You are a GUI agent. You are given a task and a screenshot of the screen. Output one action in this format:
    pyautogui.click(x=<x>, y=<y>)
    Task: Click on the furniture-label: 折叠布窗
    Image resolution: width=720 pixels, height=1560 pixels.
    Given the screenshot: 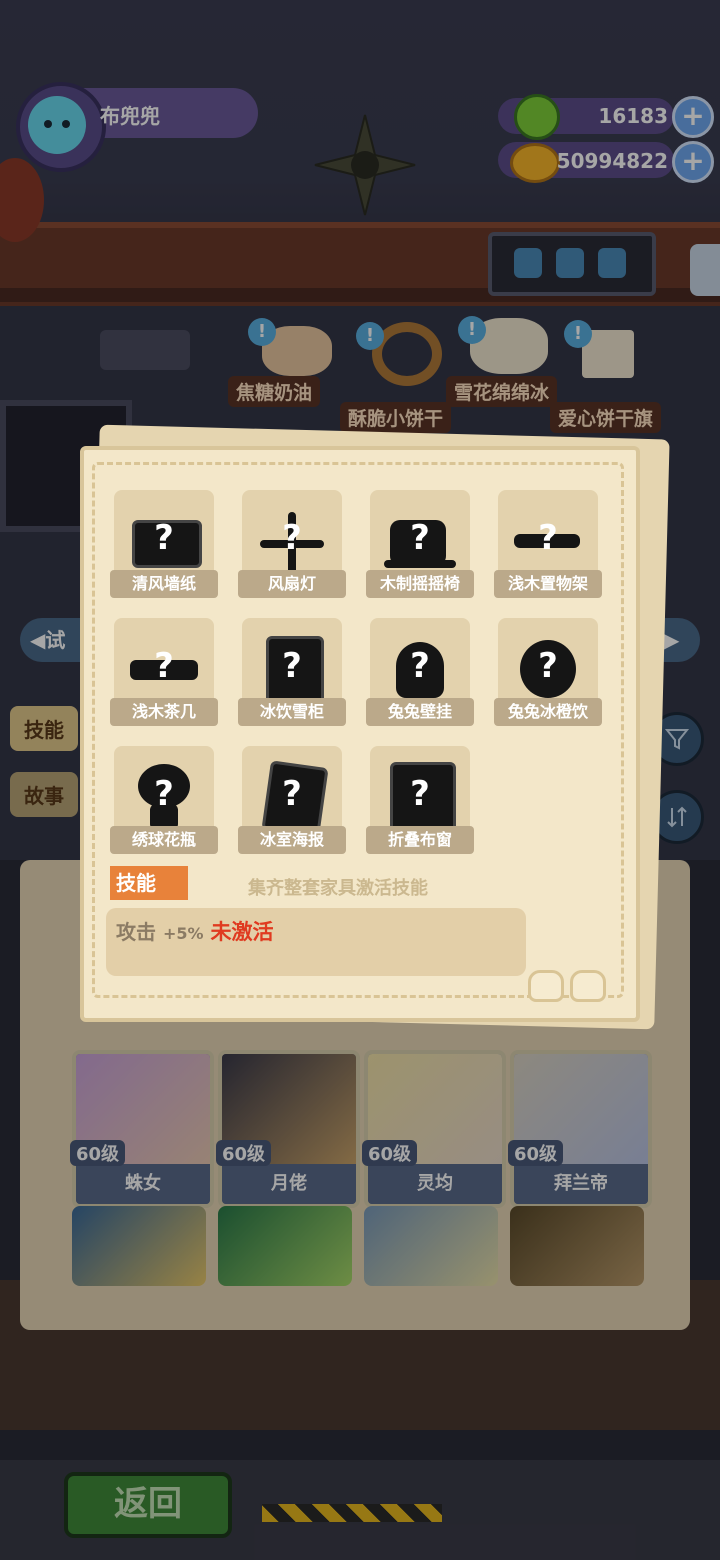 What is the action you would take?
    pyautogui.click(x=420, y=840)
    